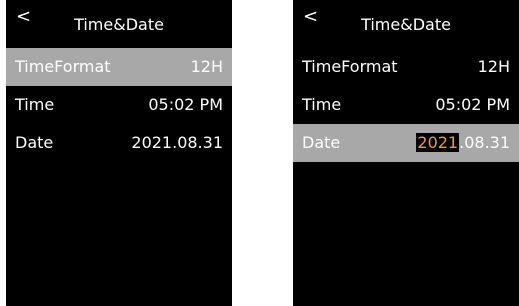  I want to click on date-value-editor: 2021.08.31, so click(463, 143).